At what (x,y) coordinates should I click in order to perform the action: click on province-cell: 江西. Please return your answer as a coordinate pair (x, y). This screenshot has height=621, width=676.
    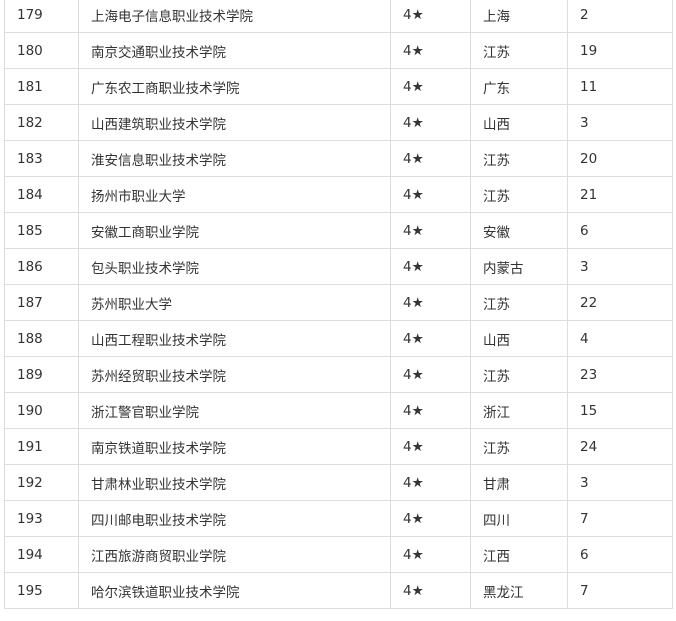
    Looking at the image, I should click on (519, 554).